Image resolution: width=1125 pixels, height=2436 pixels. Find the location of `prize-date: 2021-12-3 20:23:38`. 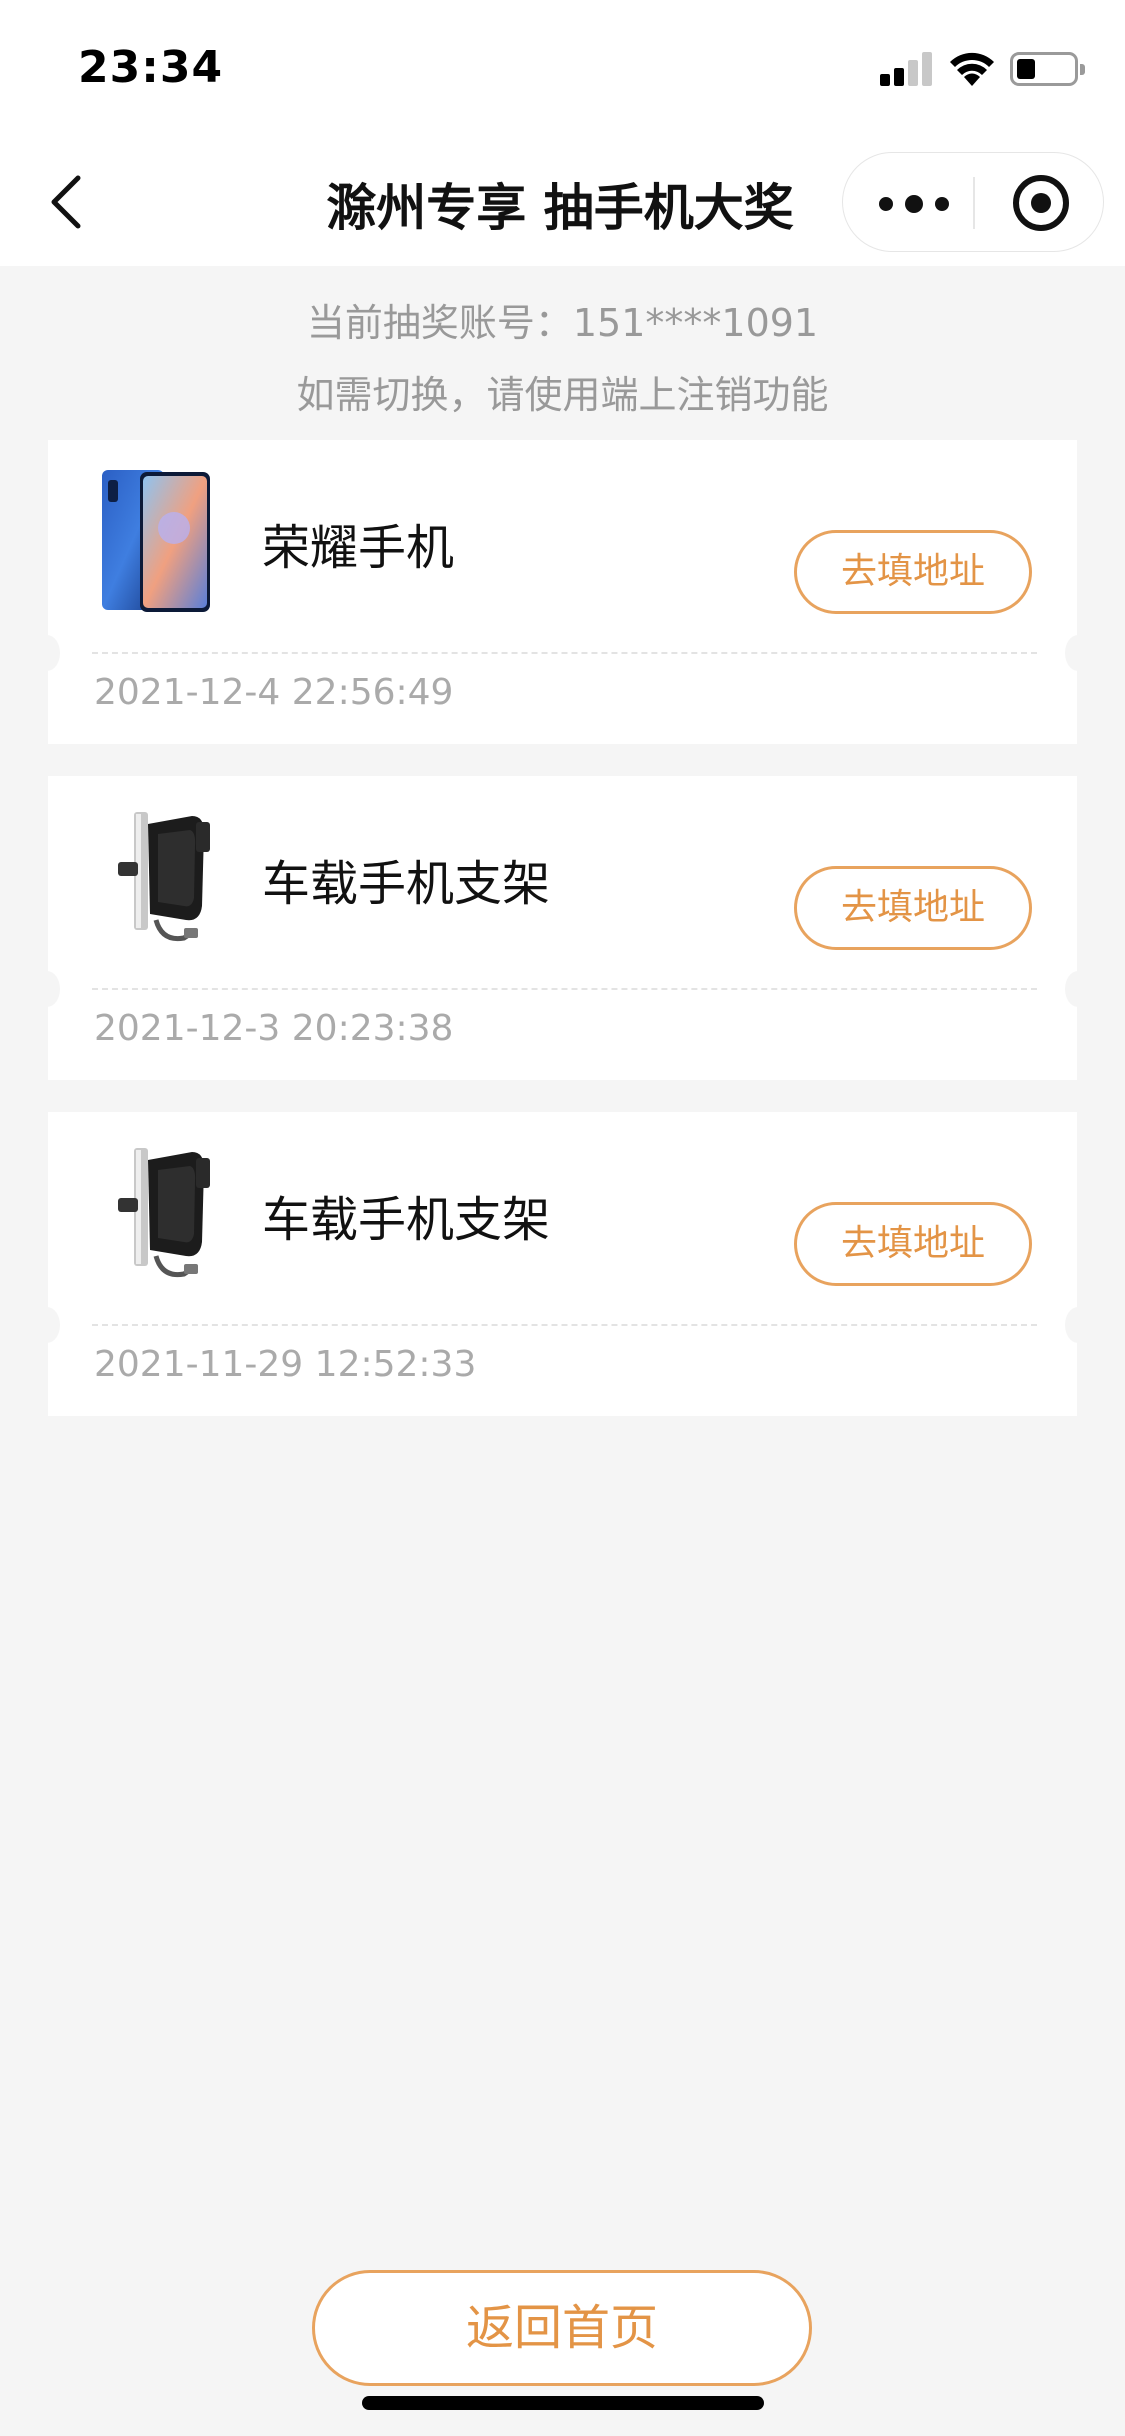

prize-date: 2021-12-3 20:23:38 is located at coordinates (274, 1028).